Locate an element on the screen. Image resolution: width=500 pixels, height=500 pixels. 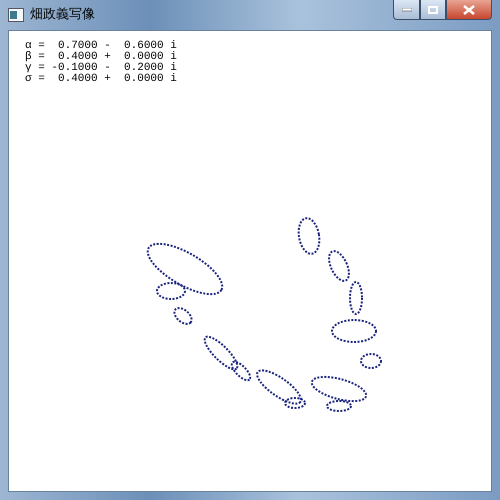
parameter-line: σ = 0.4000 + 0.0000 i is located at coordinates (101, 79).